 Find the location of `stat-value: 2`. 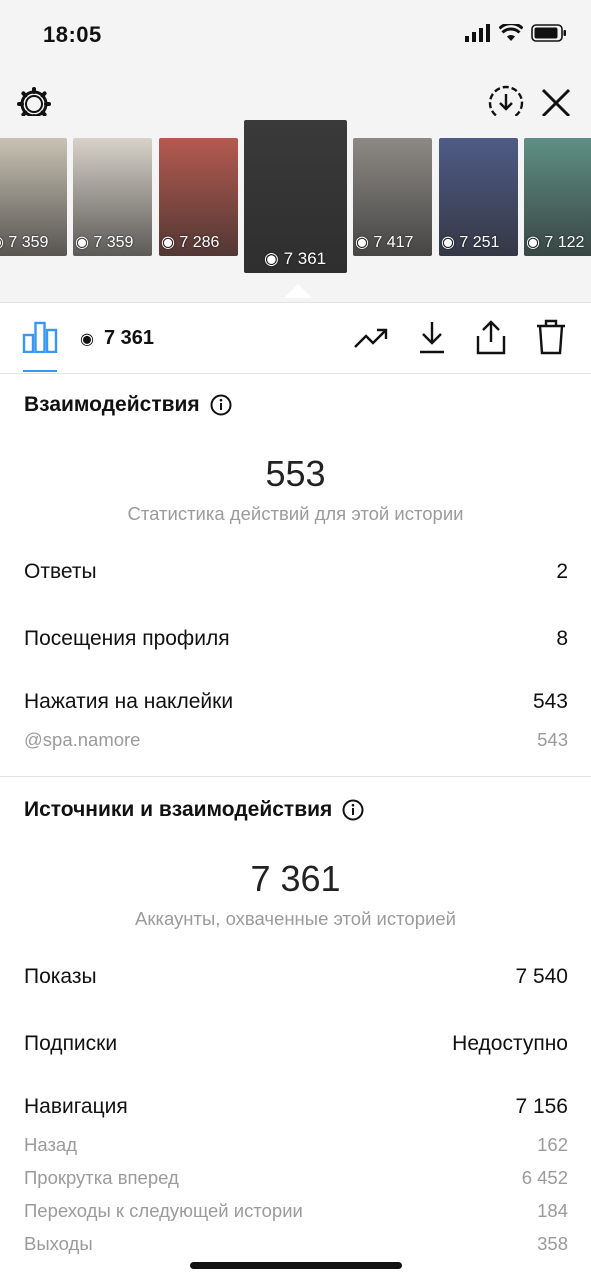

stat-value: 2 is located at coordinates (562, 571).